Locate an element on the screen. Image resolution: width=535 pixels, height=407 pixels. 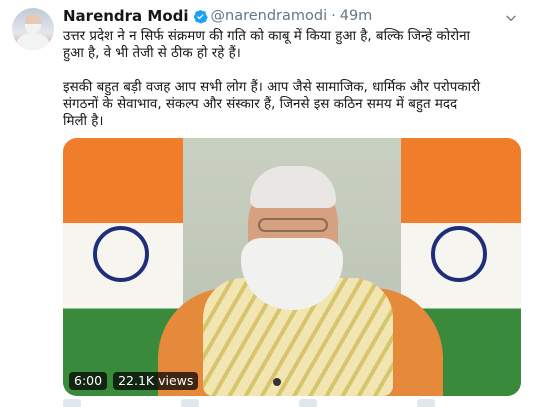
tweet-text-line: मिली है। is located at coordinates (83, 121).